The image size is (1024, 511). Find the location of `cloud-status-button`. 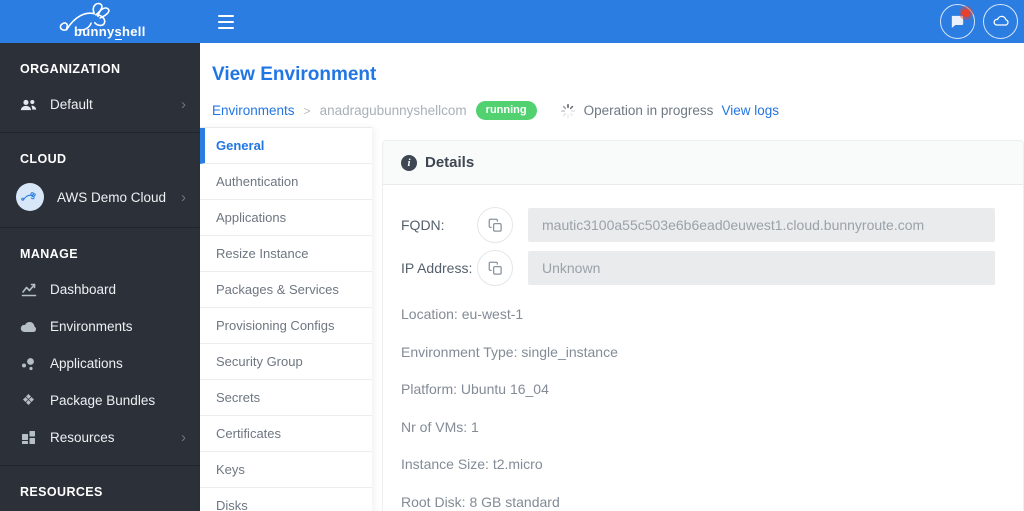

cloud-status-button is located at coordinates (1000, 21).